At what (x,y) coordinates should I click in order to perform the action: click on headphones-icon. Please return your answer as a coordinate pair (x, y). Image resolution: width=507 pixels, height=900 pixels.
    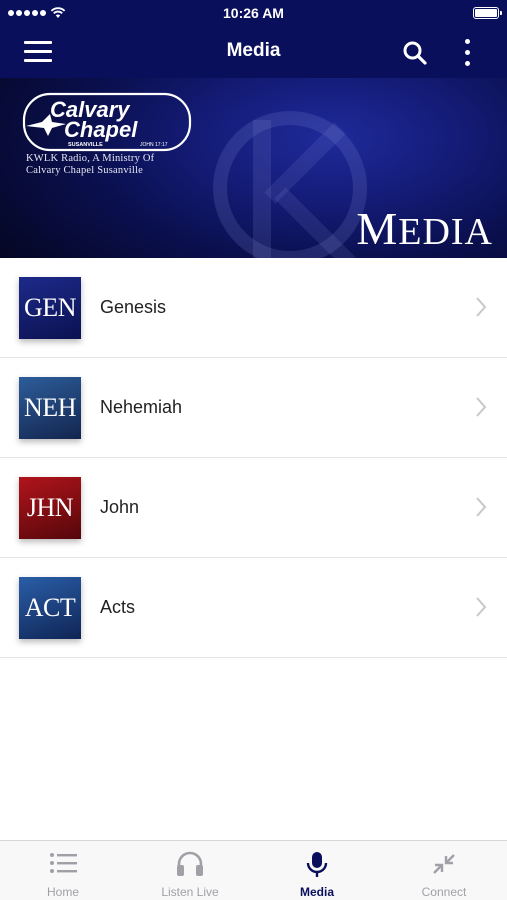
    Looking at the image, I should click on (190, 863).